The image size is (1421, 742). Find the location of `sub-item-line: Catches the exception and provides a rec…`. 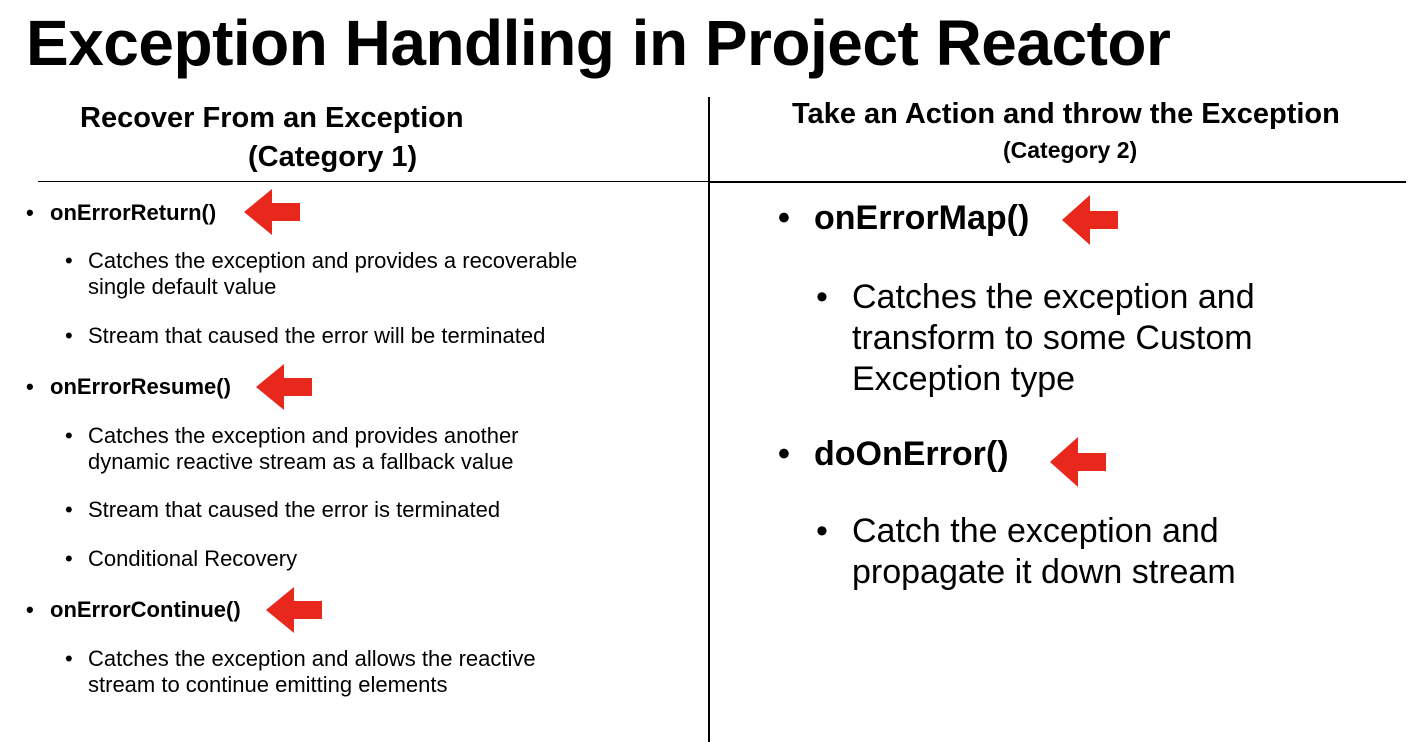

sub-item-line: Catches the exception and provides a rec… is located at coordinates (333, 260).